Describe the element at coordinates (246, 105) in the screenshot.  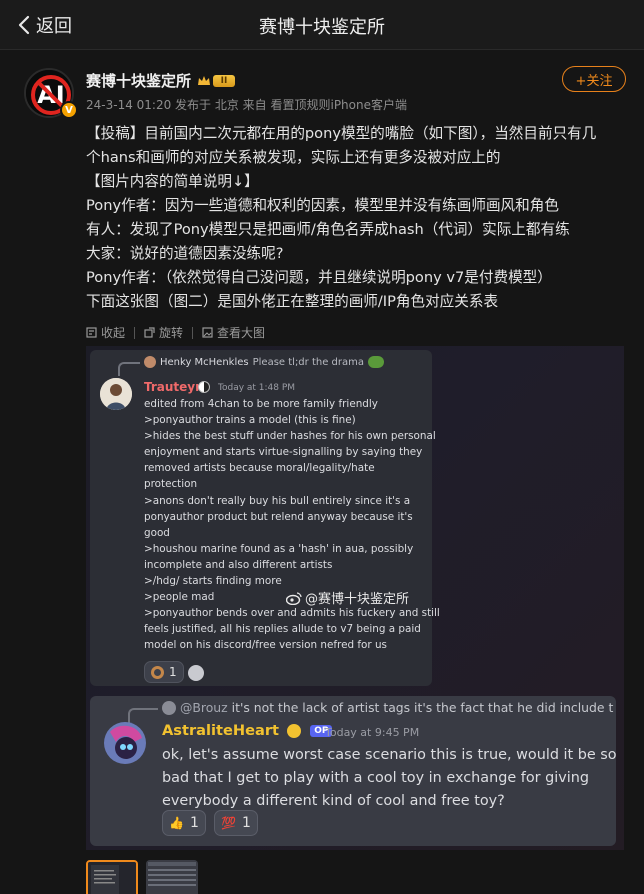
I see `post-meta: 24-3-14 01:20 发布于 北京 来自 看置顶规则iPhone客户端` at that location.